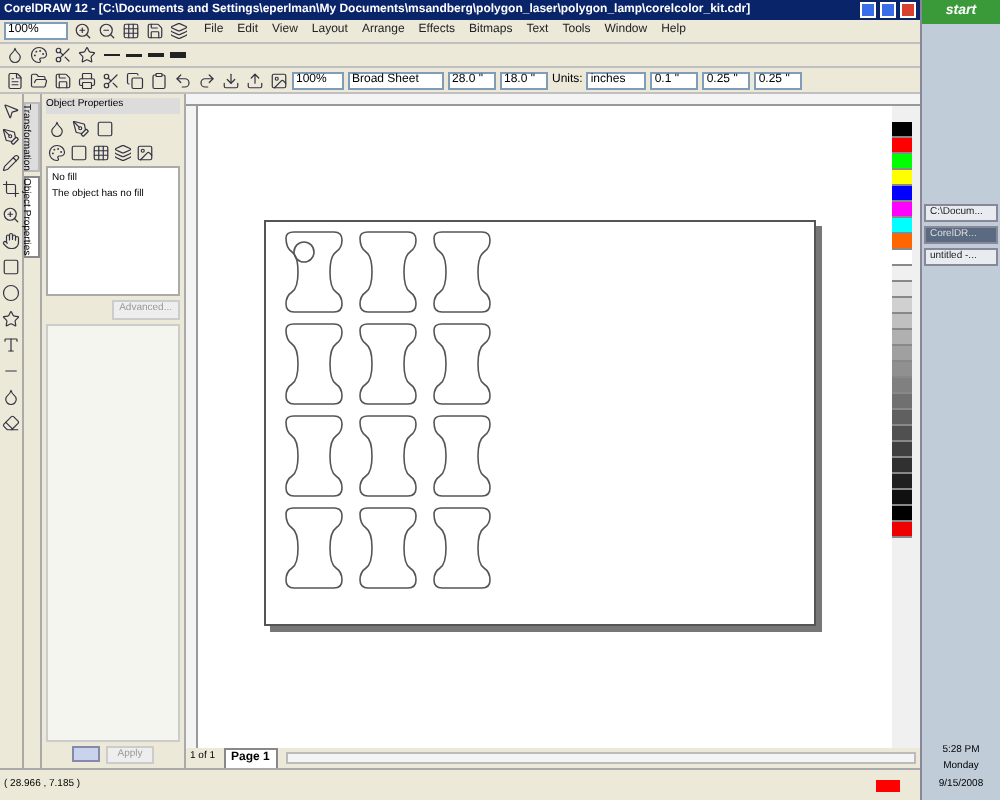 The width and height of the screenshot is (1000, 800). Describe the element at coordinates (868, 10) in the screenshot. I see `minimize-button` at that location.